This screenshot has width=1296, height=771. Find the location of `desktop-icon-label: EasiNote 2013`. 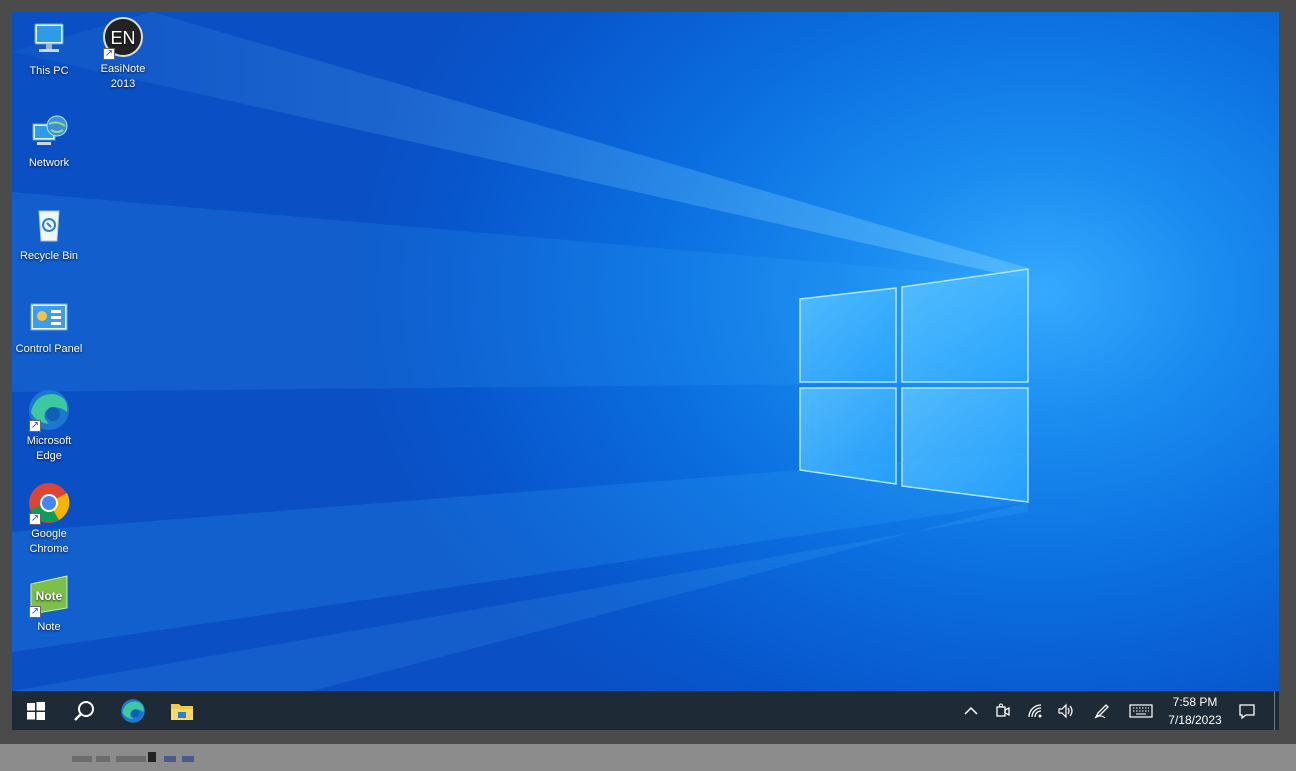

desktop-icon-label: EasiNote 2013 is located at coordinates (123, 76).